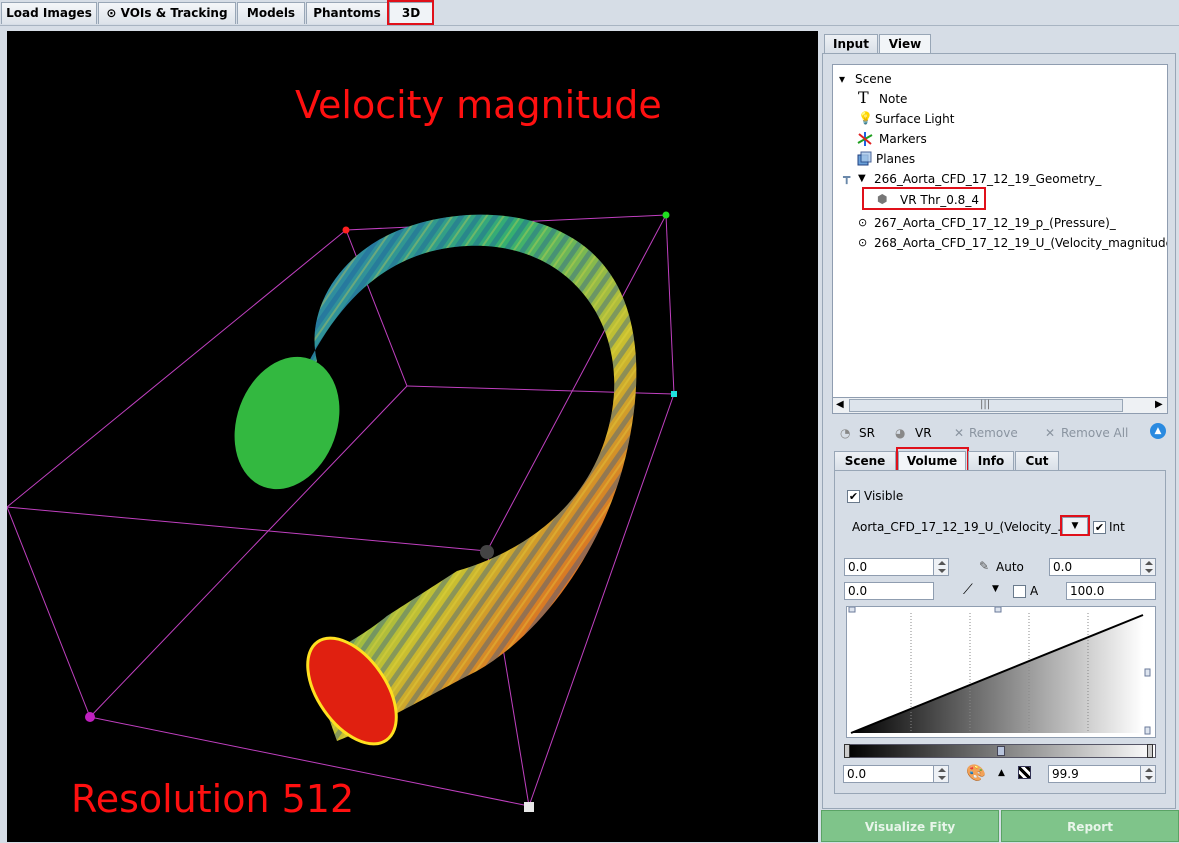  Describe the element at coordinates (1019, 591) in the screenshot. I see `a-checkbox` at that location.